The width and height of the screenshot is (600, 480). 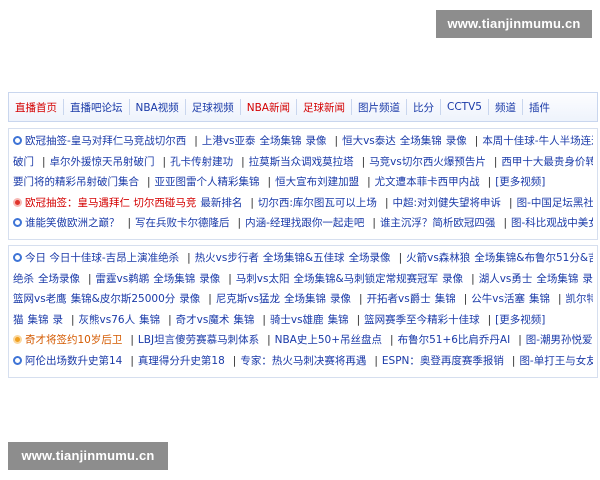 What do you see at coordinates (23, 162) in the screenshot?
I see `news-link: 破门` at bounding box center [23, 162].